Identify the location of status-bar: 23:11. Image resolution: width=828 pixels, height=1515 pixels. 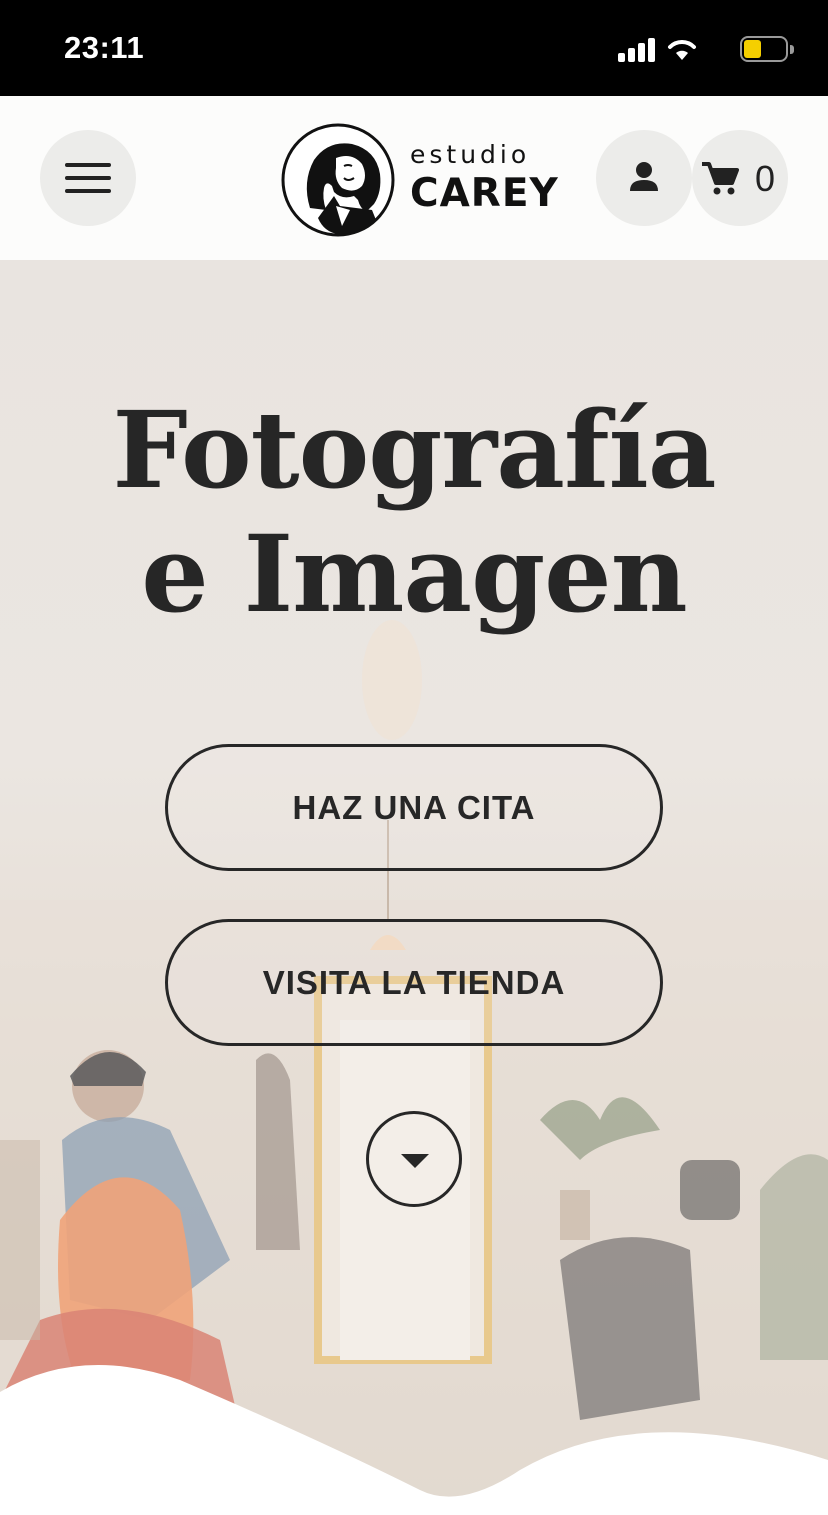
(414, 48).